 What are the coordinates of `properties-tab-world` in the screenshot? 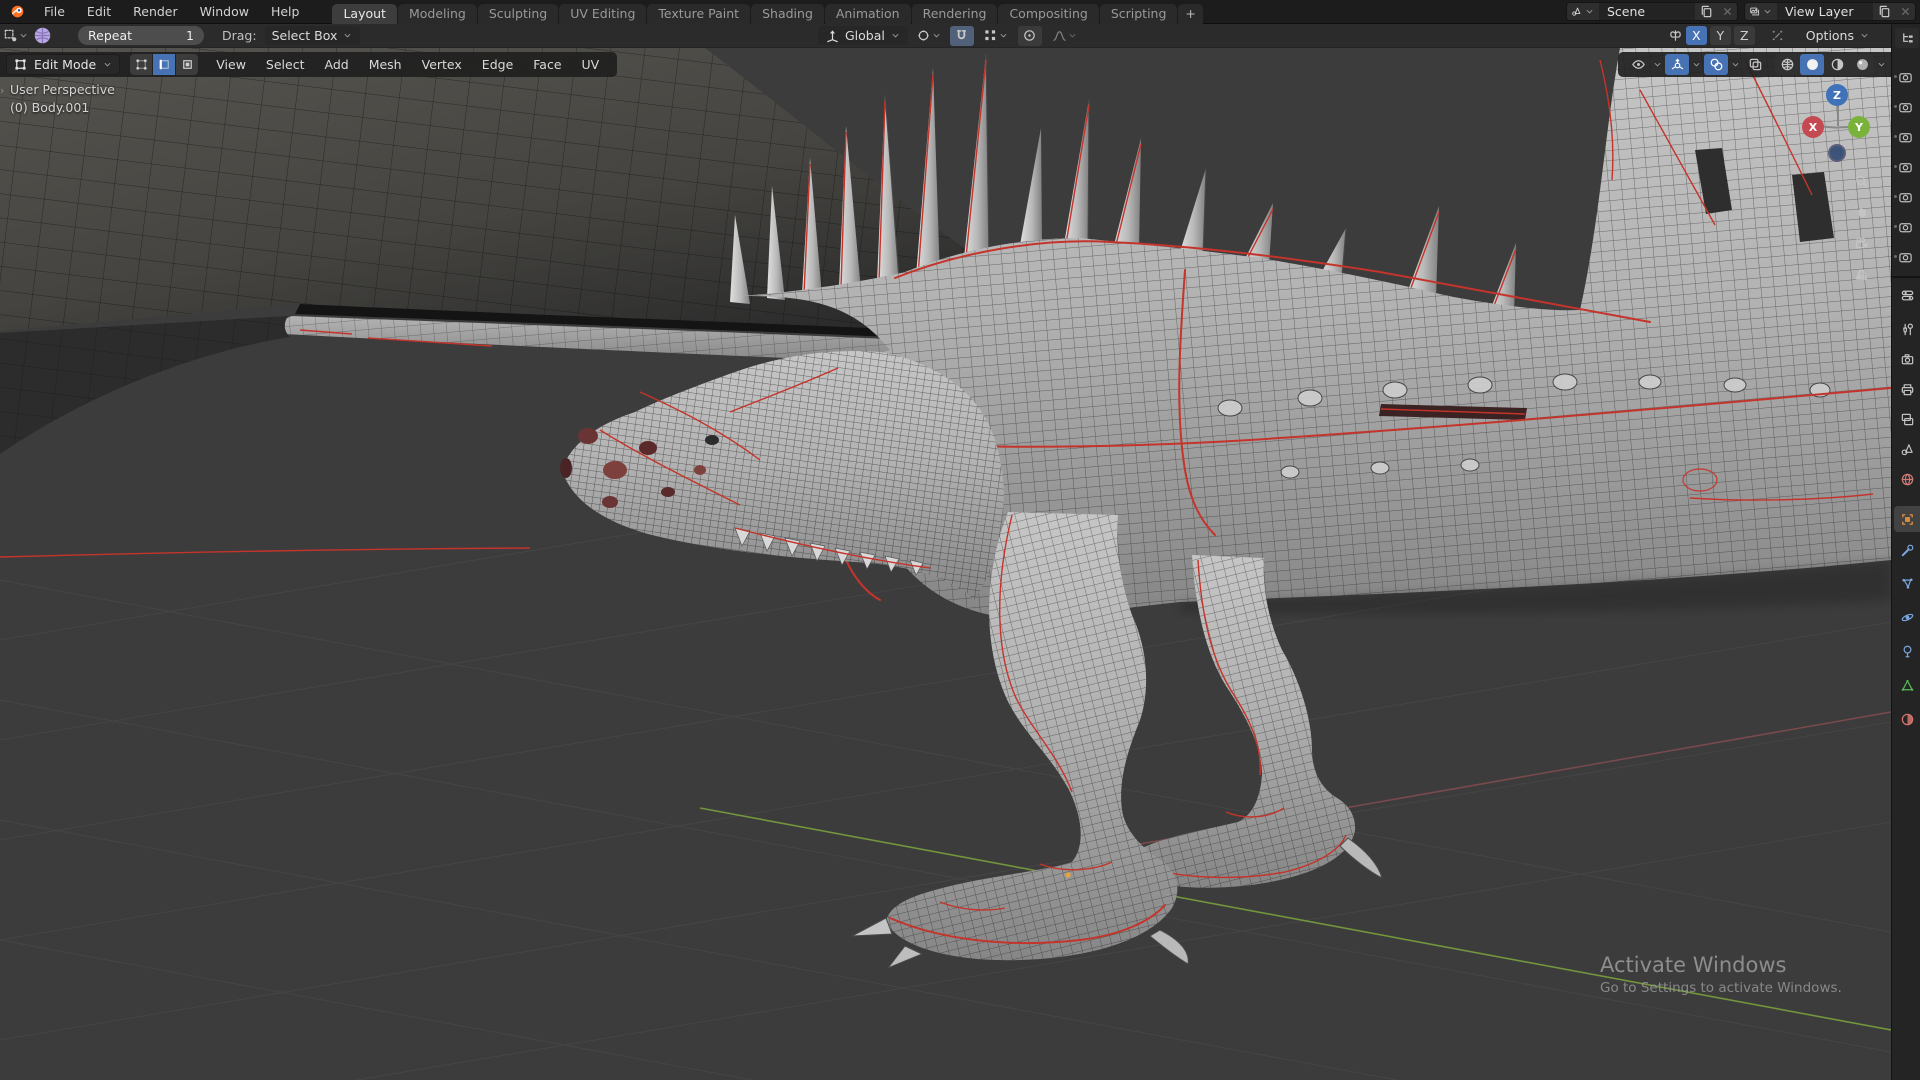 It's located at (1907, 479).